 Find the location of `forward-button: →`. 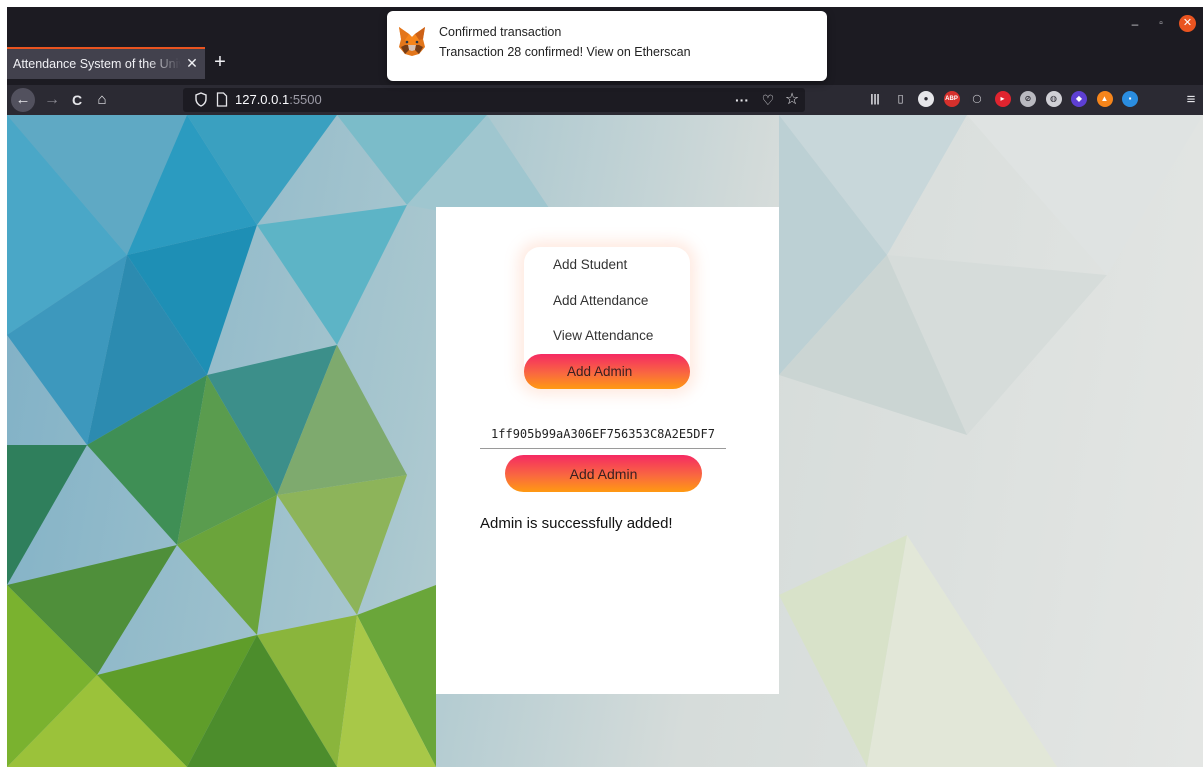

forward-button: → is located at coordinates (52, 100).